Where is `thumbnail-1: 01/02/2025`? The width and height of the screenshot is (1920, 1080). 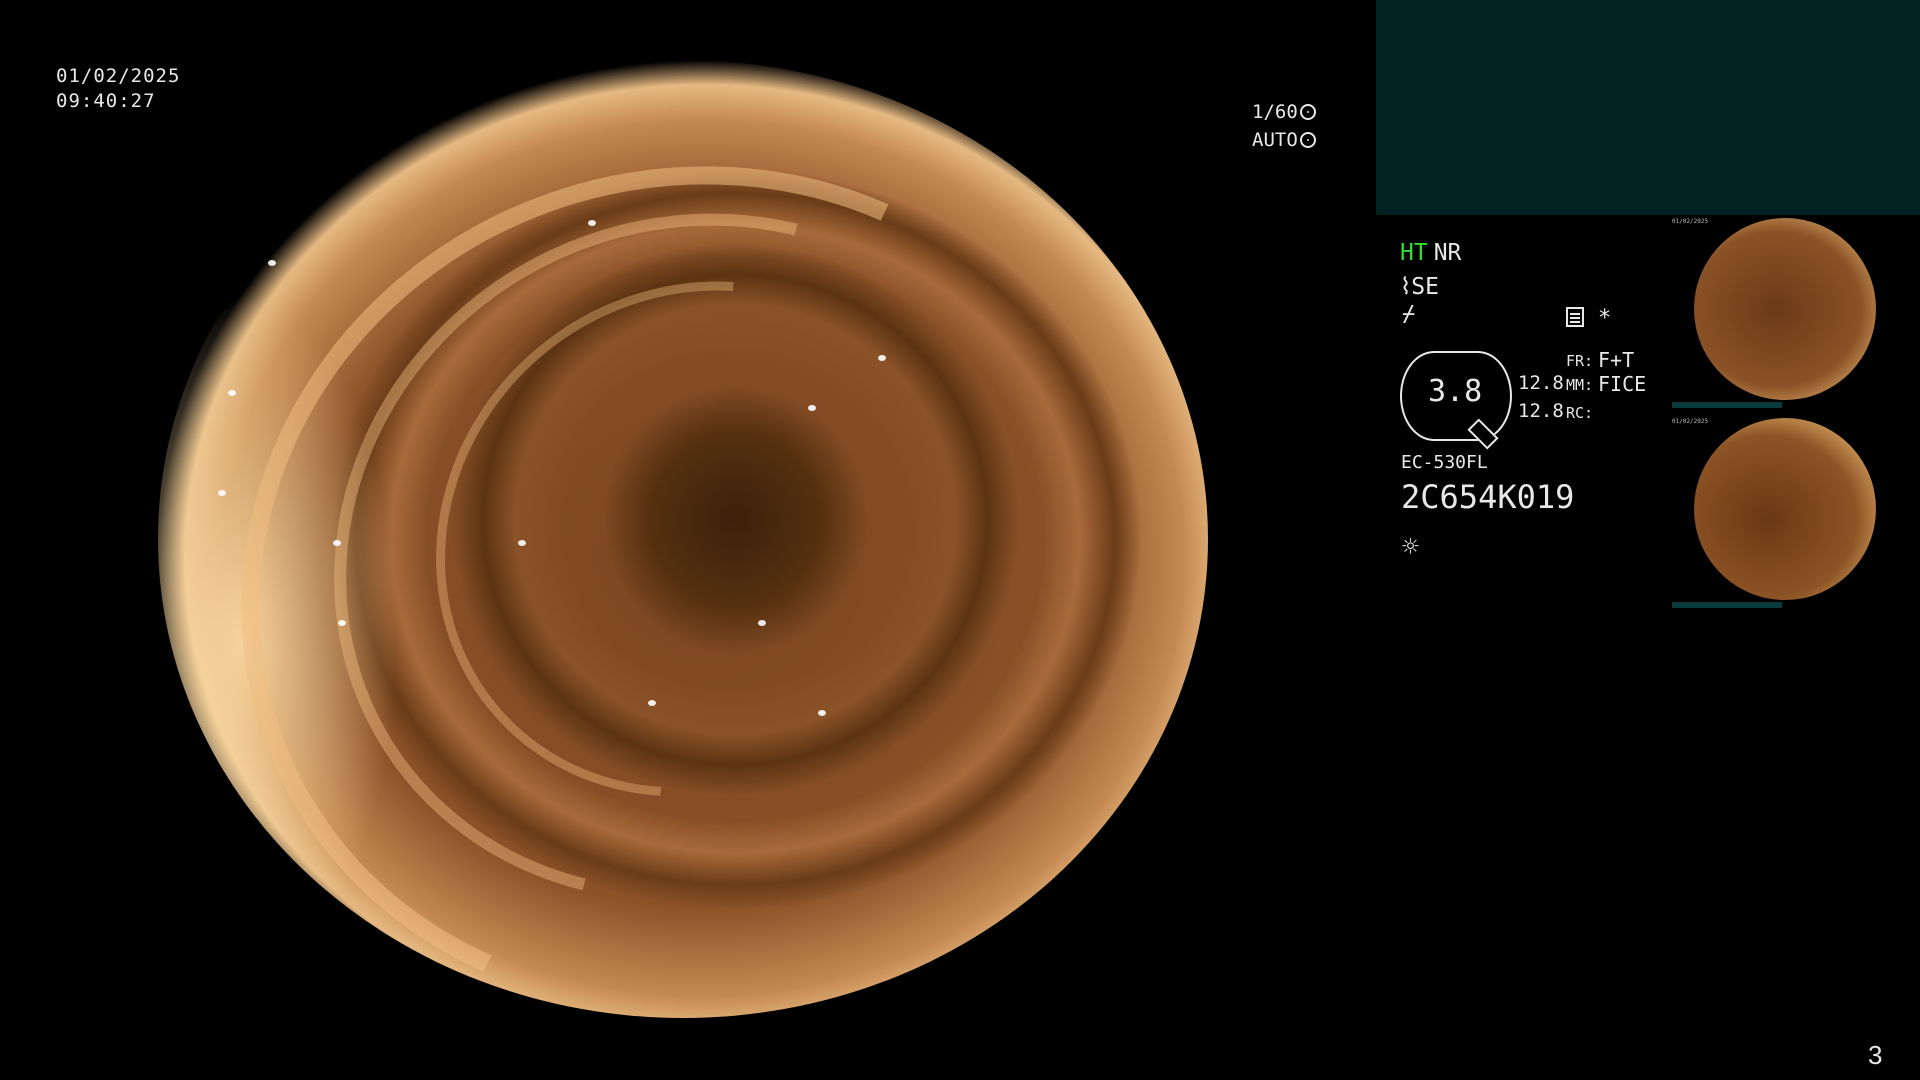 thumbnail-1: 01/02/2025 is located at coordinates (1788, 313).